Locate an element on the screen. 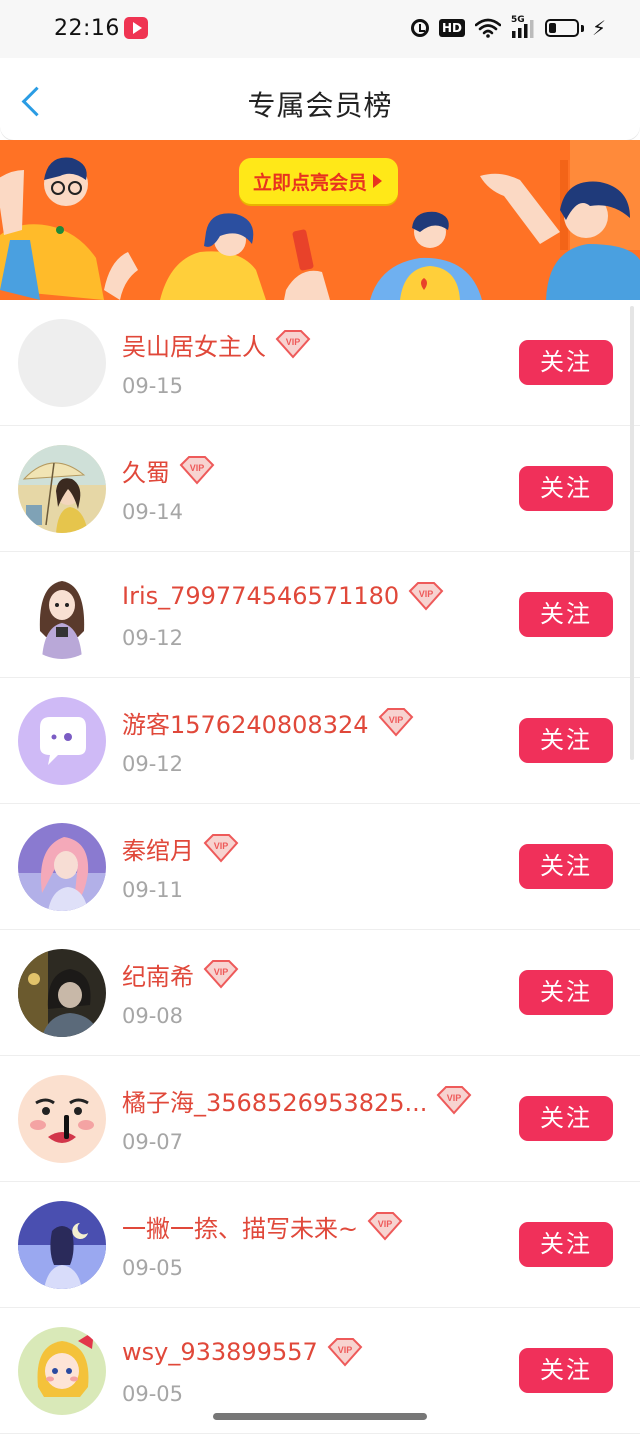 The width and height of the screenshot is (640, 1434). member-name-line: 游客1576240808324 VIP is located at coordinates (268, 722).